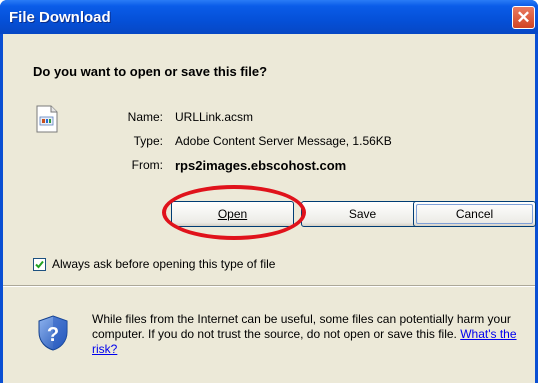 Image resolution: width=538 pixels, height=383 pixels. Describe the element at coordinates (269, 286) in the screenshot. I see `divider` at that location.